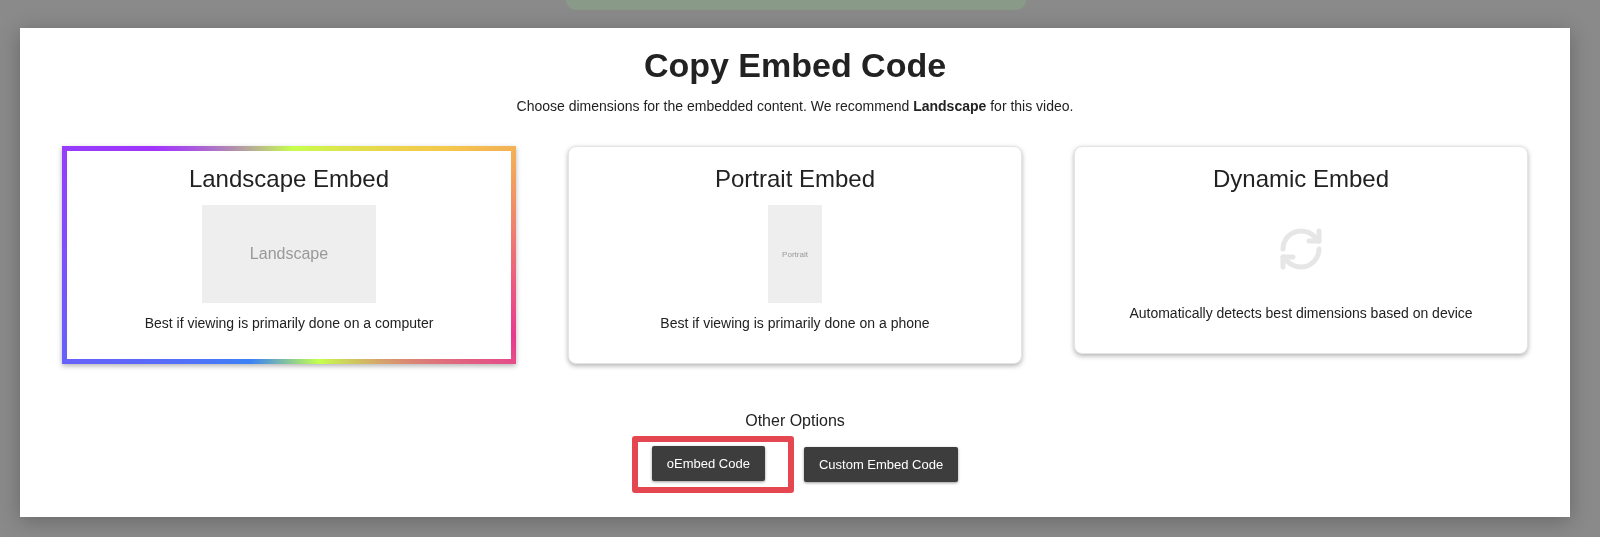 Image resolution: width=1600 pixels, height=537 pixels. What do you see at coordinates (289, 323) in the screenshot?
I see `card-description: Best if viewing is primarily done on a computer` at bounding box center [289, 323].